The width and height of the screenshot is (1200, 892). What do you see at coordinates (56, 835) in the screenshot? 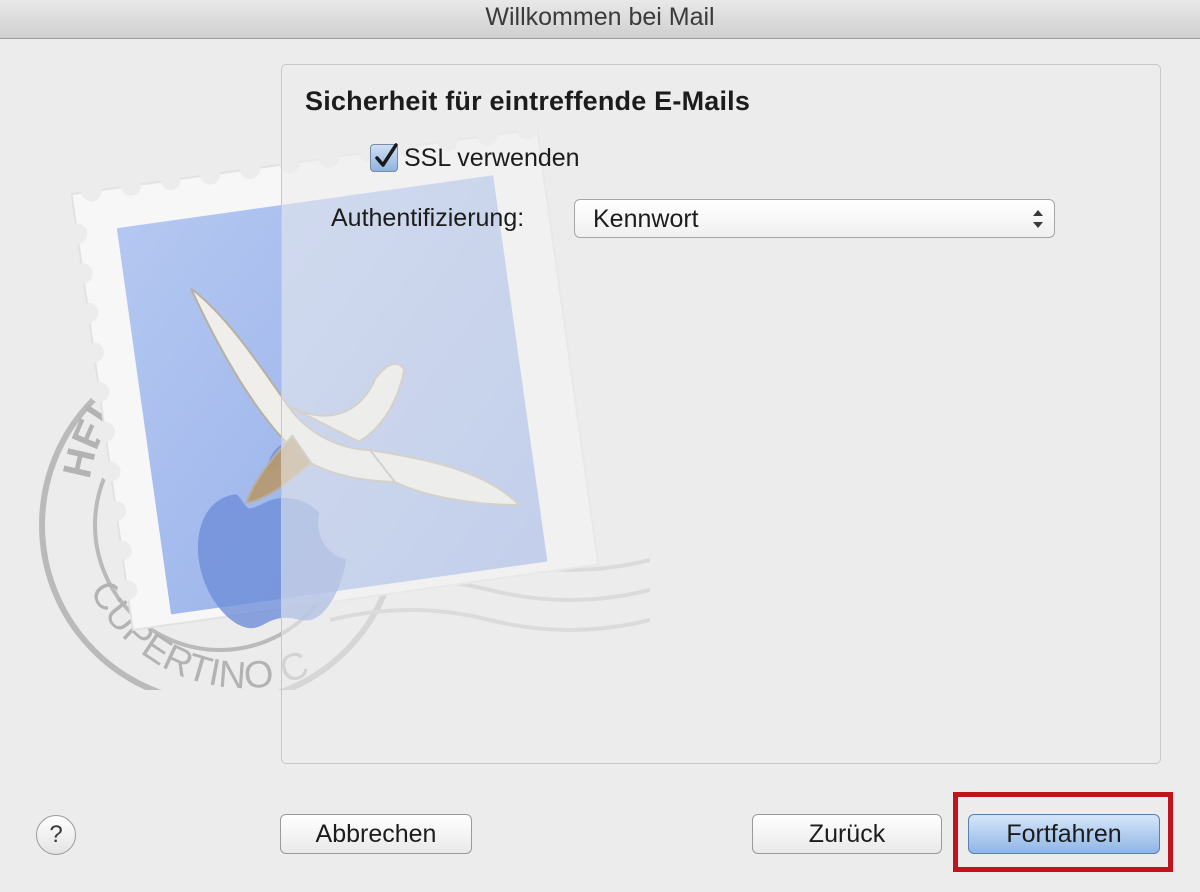
I see `help-button: ?` at bounding box center [56, 835].